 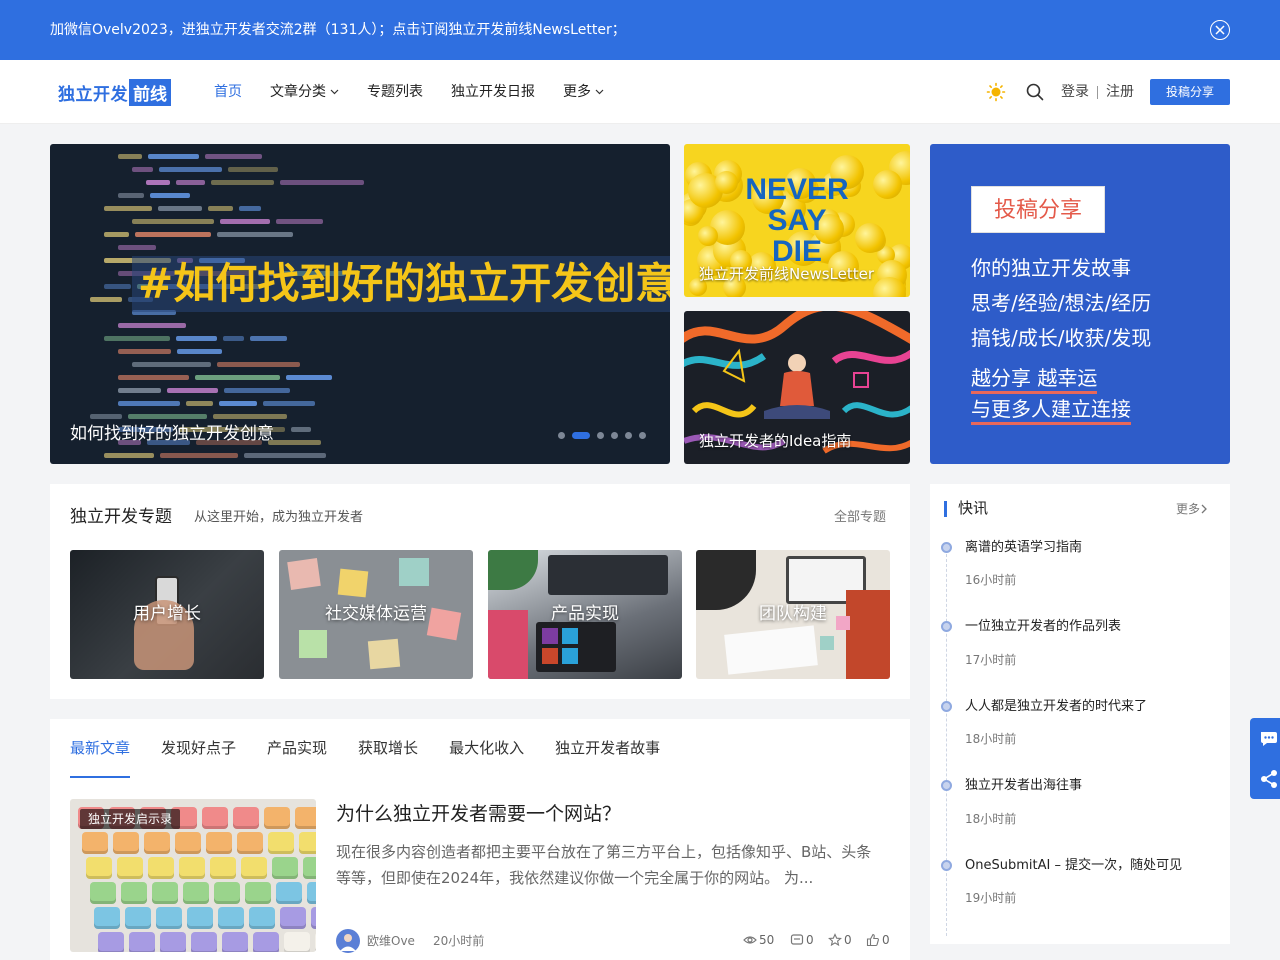 I want to click on nav-topics: 专题列表, so click(x=395, y=92).